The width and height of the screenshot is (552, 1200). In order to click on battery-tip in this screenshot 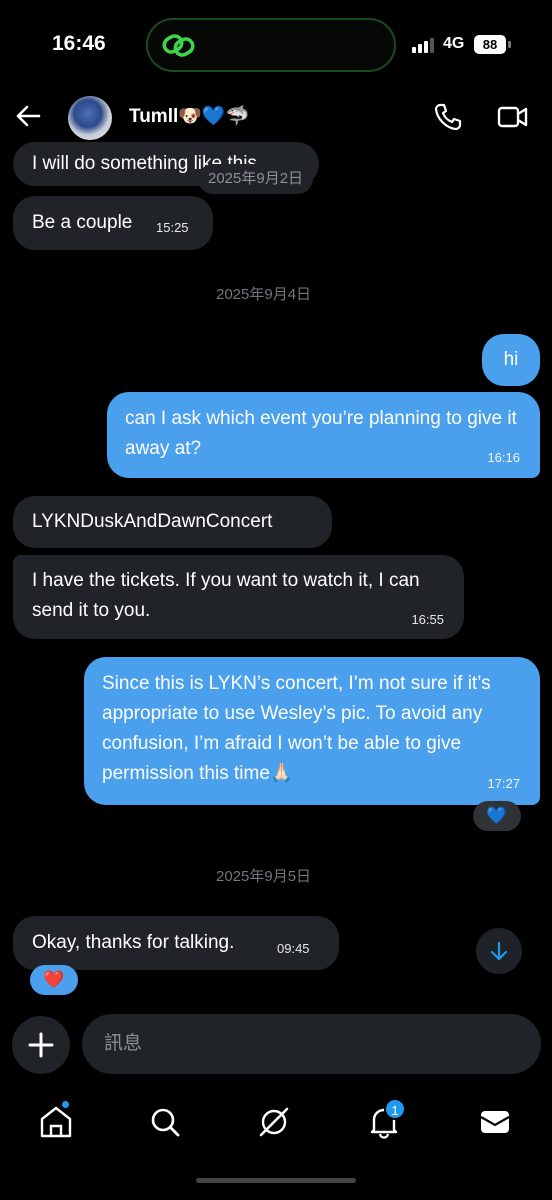, I will do `click(509, 44)`.